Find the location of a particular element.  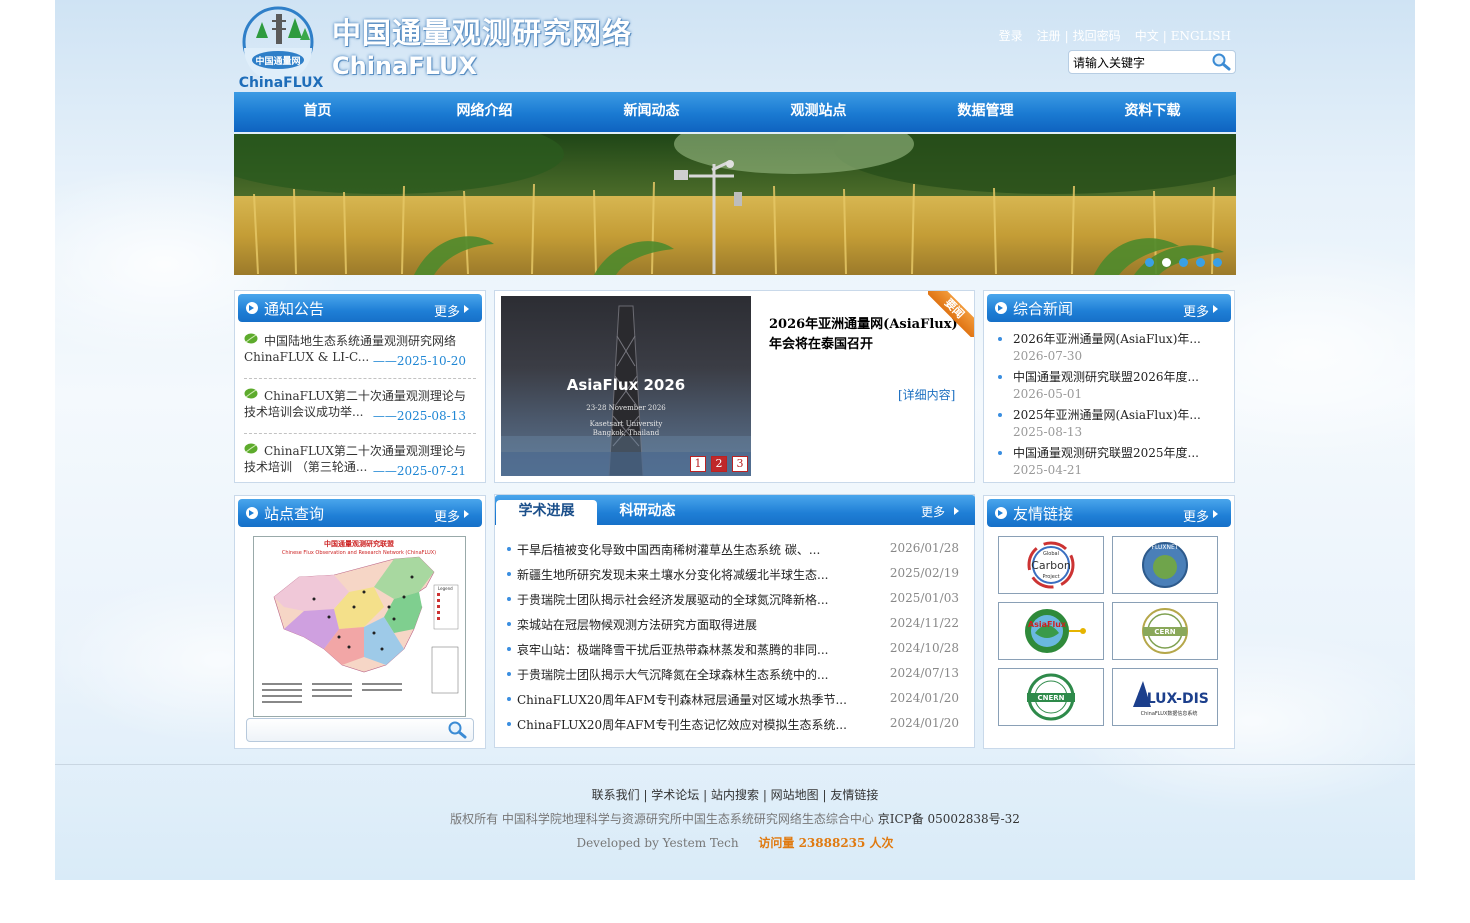

footer-contact-link: 联系我们 is located at coordinates (616, 795).